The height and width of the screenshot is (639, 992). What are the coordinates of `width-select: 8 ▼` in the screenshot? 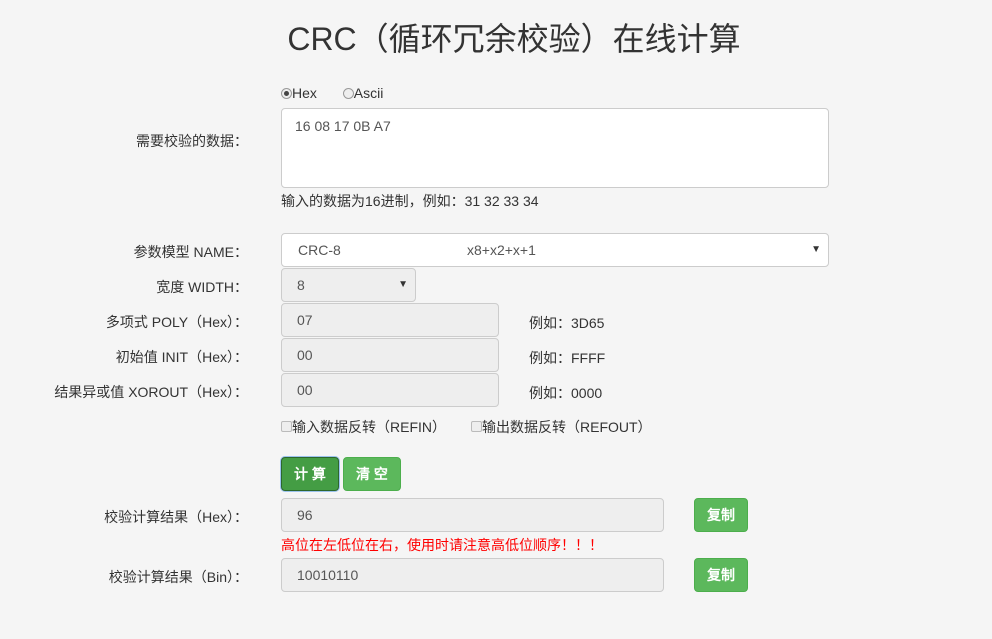 It's located at (348, 285).